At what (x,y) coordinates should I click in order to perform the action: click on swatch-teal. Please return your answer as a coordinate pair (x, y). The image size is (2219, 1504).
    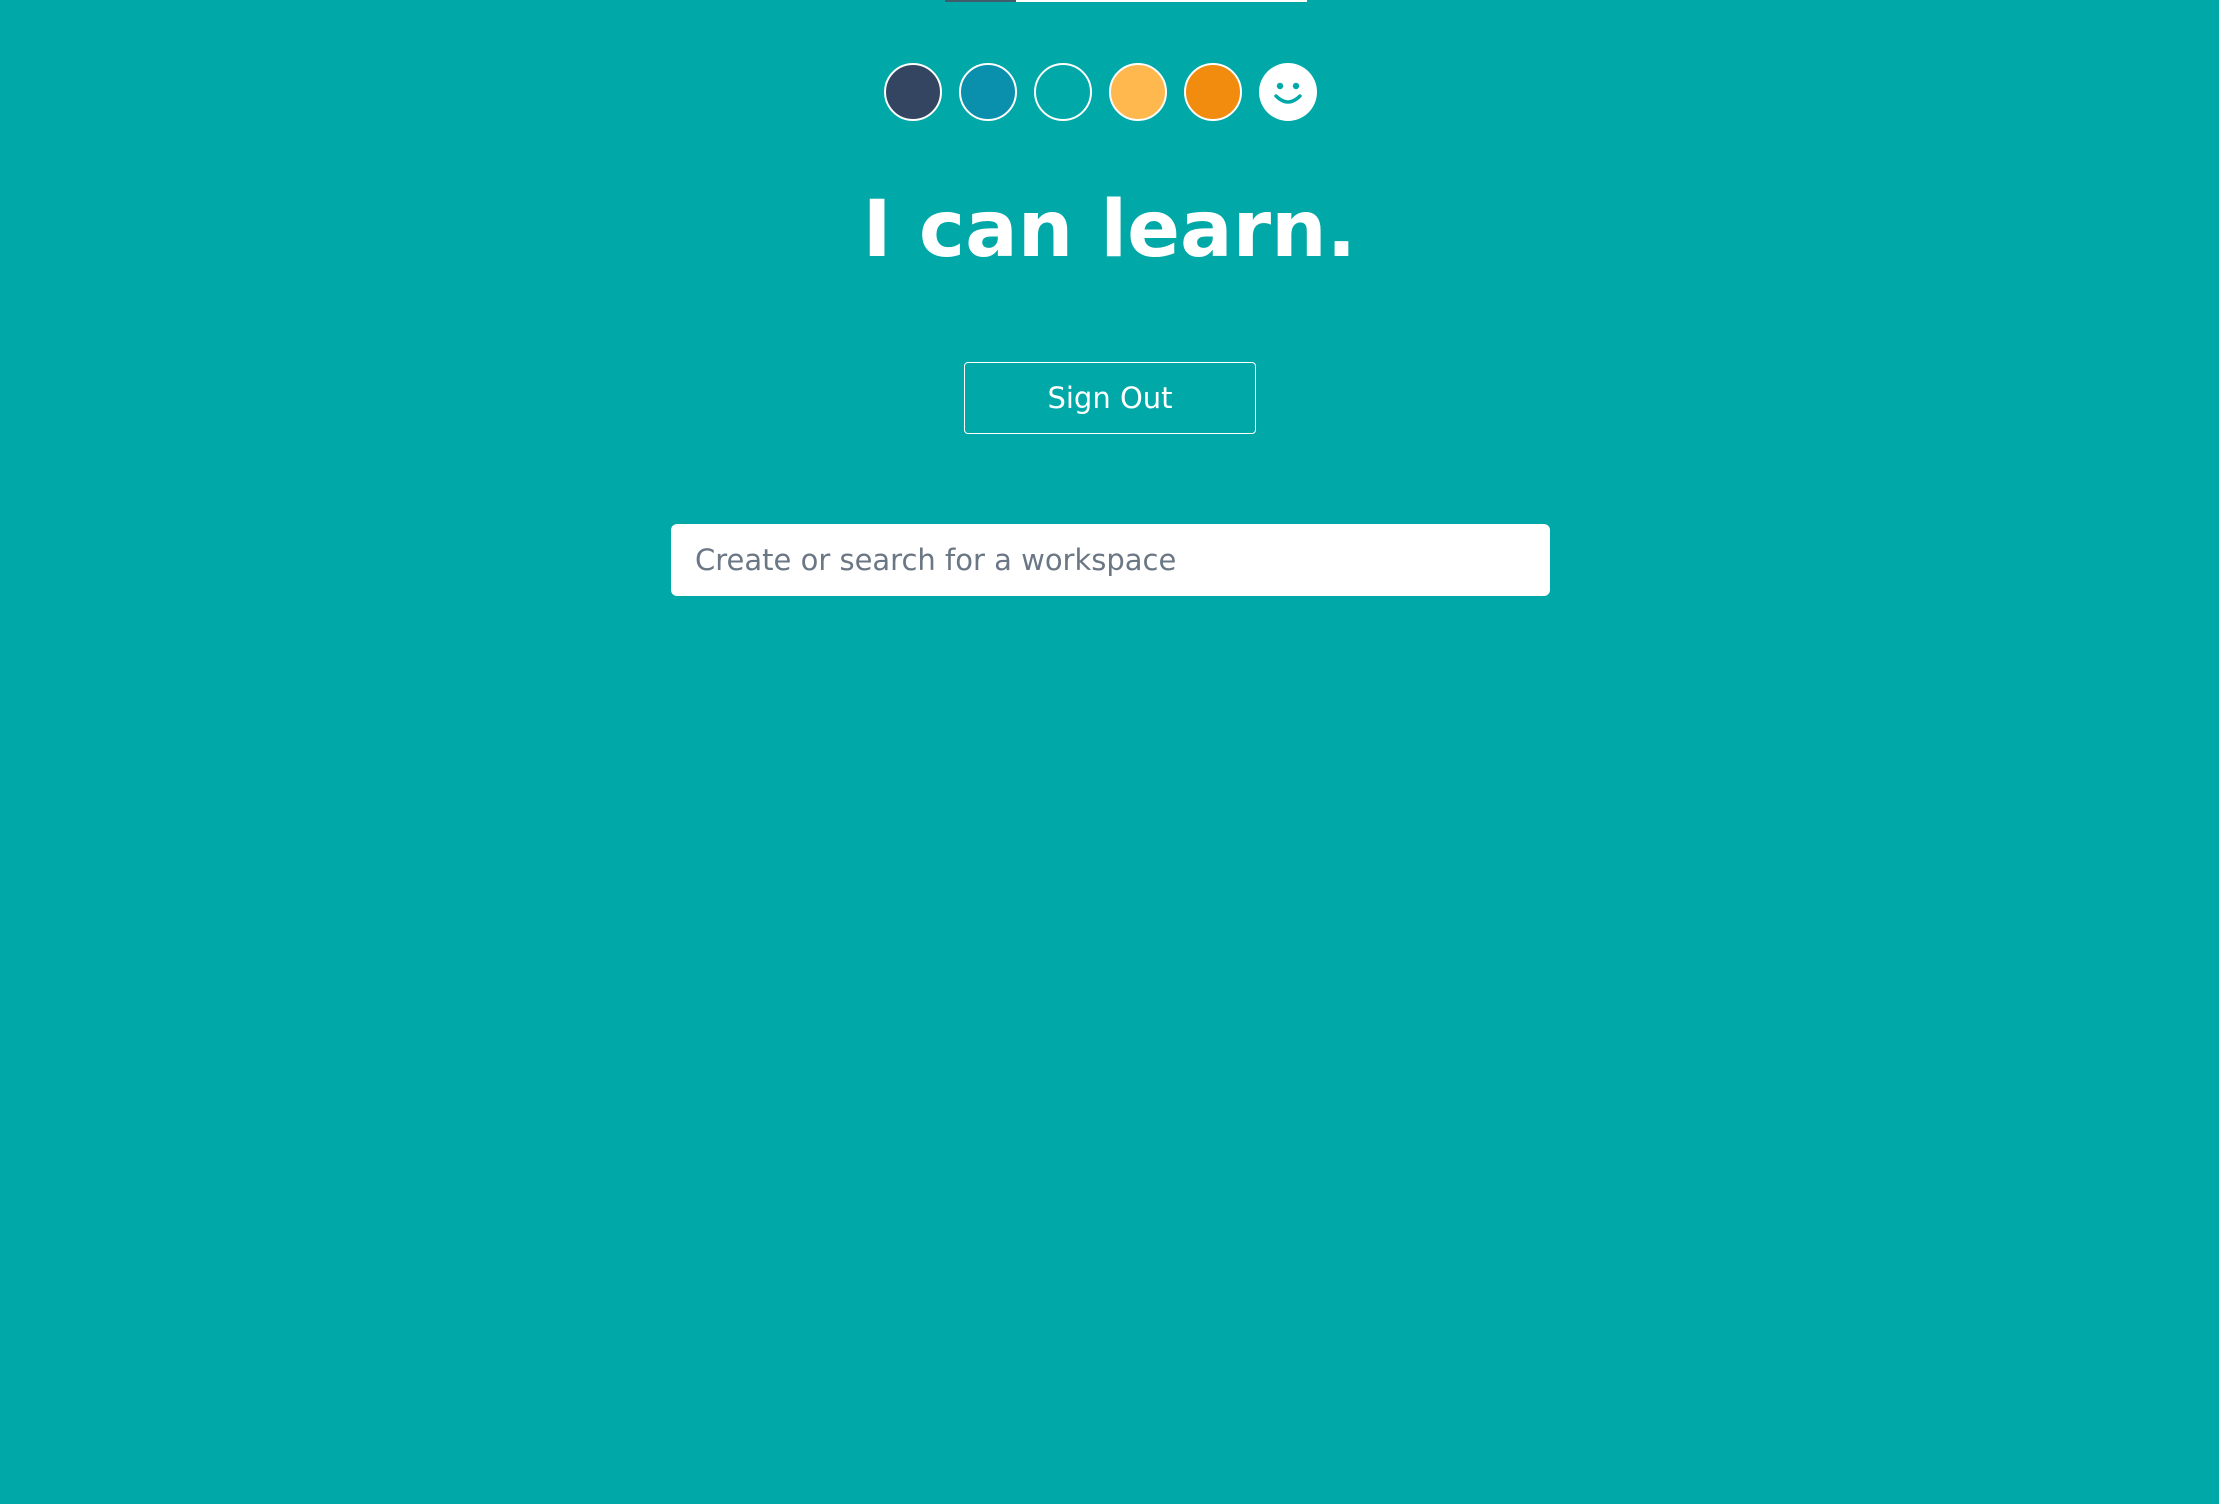
    Looking at the image, I should click on (1063, 92).